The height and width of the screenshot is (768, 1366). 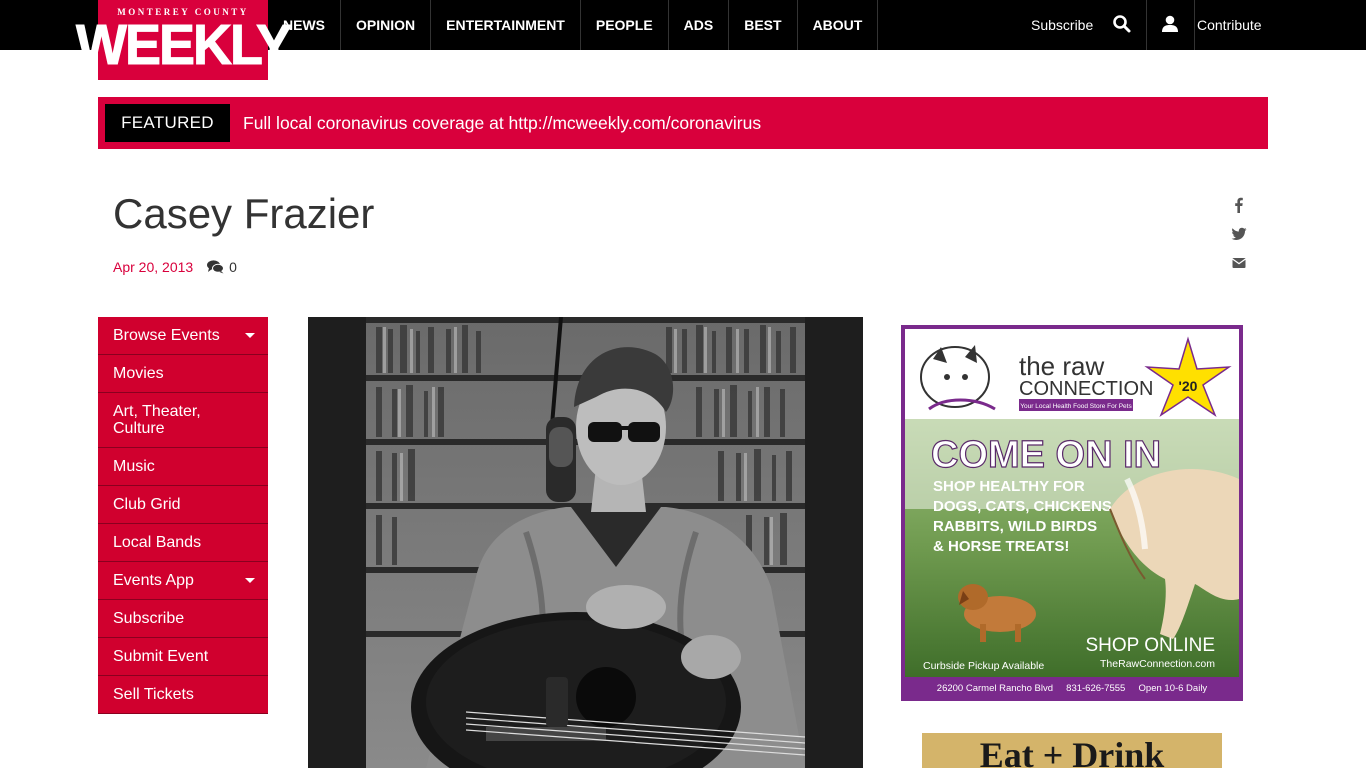 What do you see at coordinates (157, 542) in the screenshot?
I see `side-item-label: Local Bands` at bounding box center [157, 542].